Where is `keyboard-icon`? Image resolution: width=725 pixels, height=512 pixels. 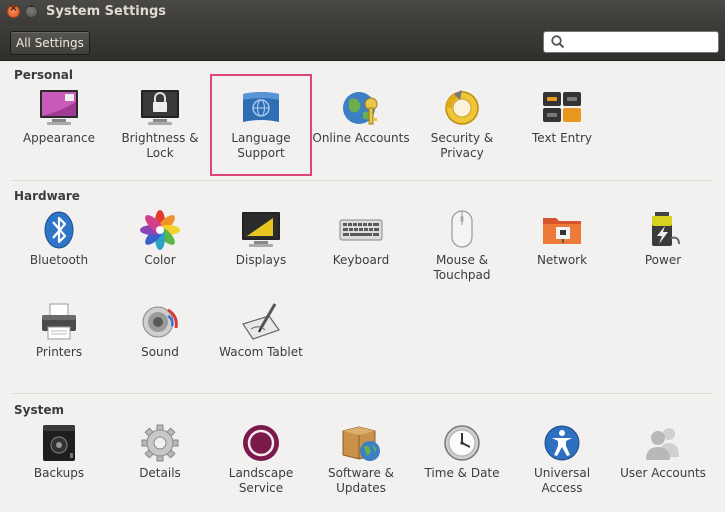 keyboard-icon is located at coordinates (361, 230).